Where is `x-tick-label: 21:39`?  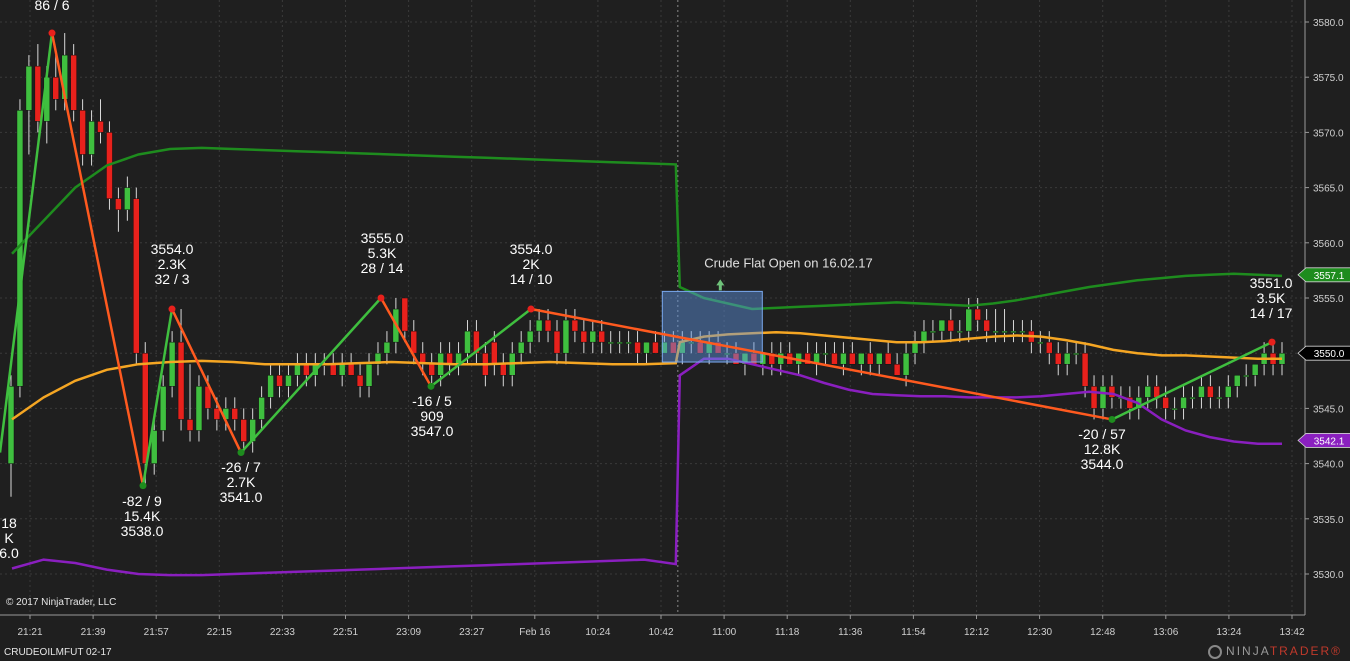 x-tick-label: 21:39 is located at coordinates (93, 632).